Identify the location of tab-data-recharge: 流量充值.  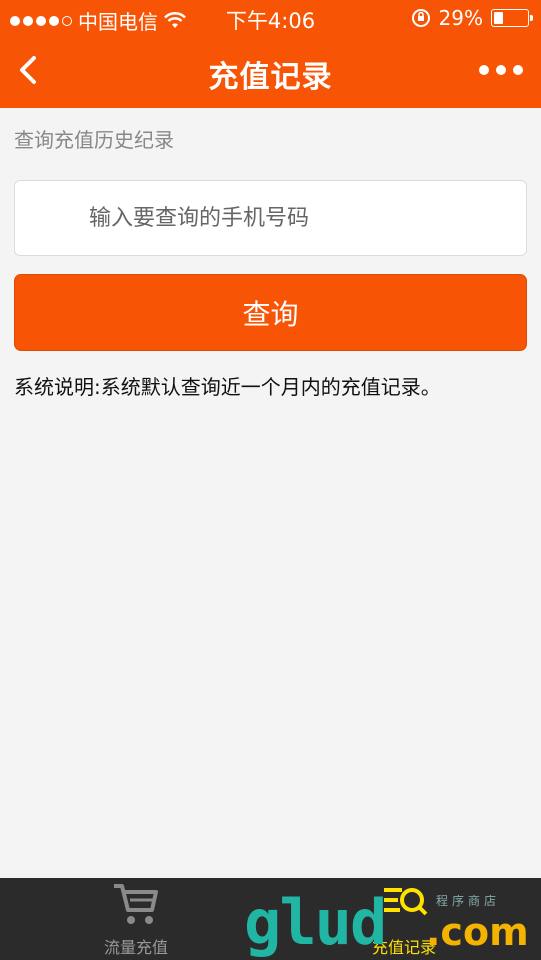
(136, 919).